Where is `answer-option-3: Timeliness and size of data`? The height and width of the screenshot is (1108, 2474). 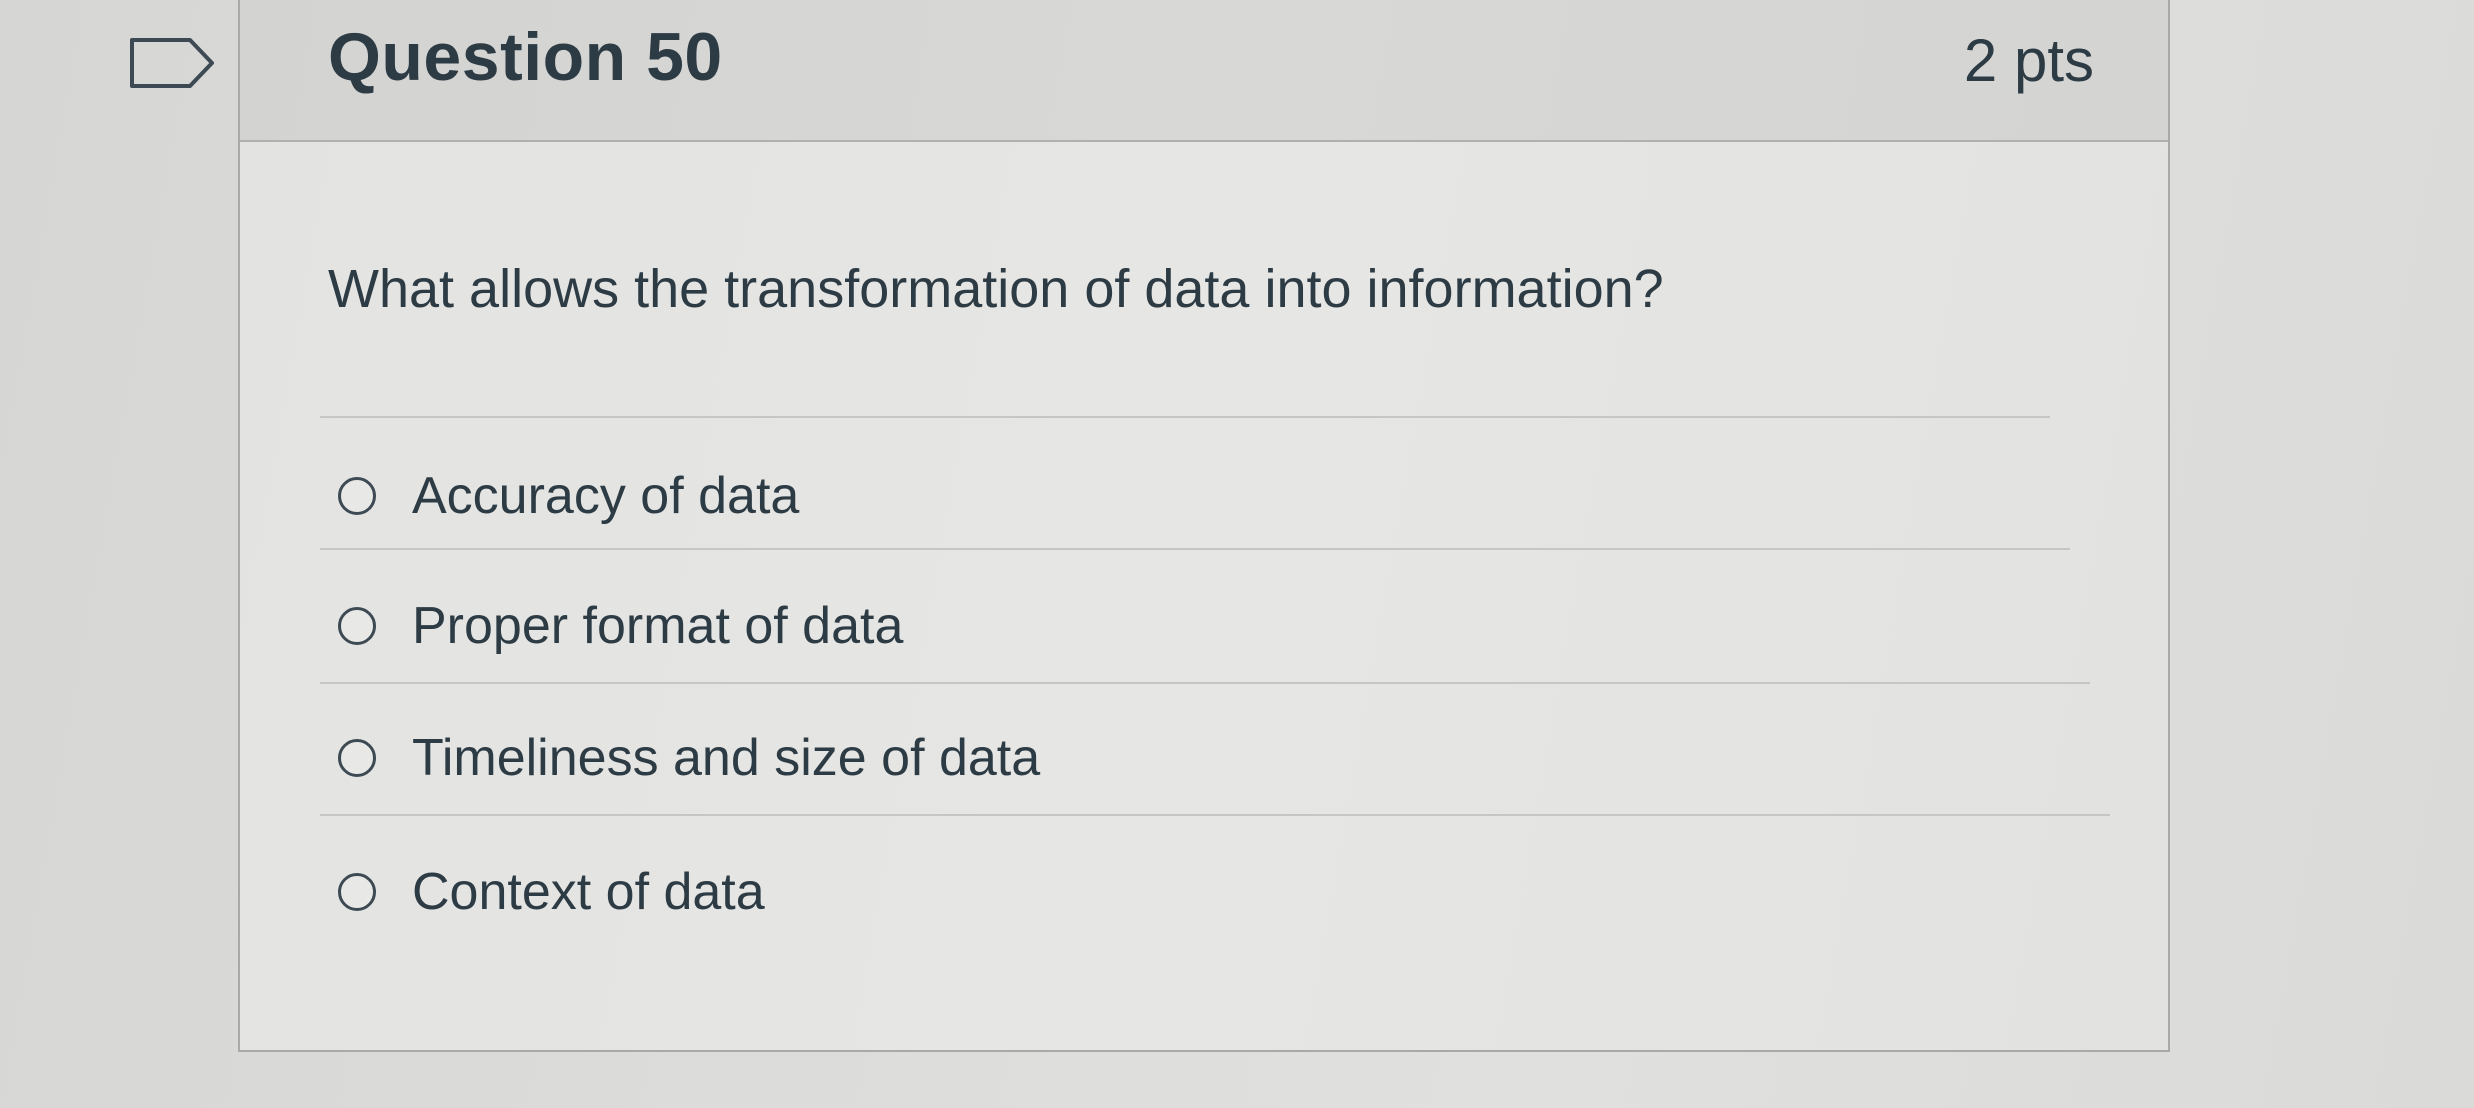
answer-option-3: Timeliness and size of data is located at coordinates (689, 758).